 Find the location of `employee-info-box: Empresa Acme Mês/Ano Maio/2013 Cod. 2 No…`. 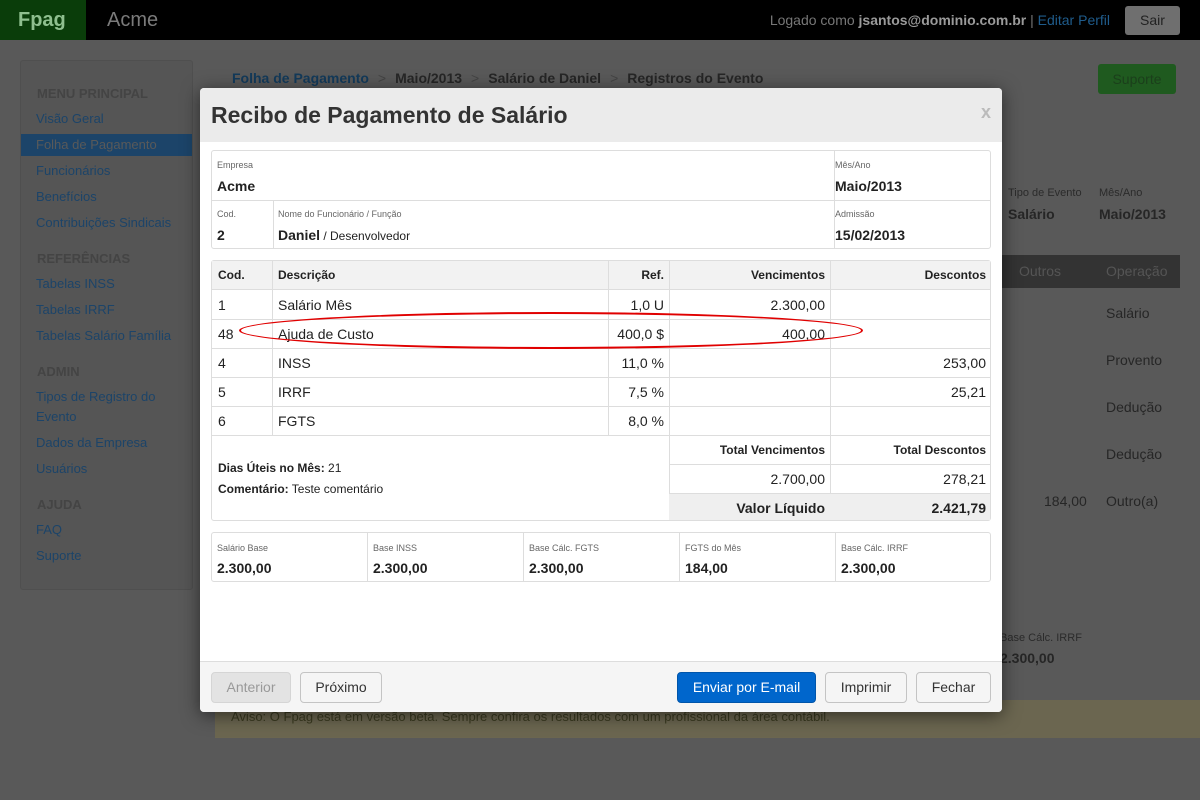

employee-info-box: Empresa Acme Mês/Ano Maio/2013 Cod. 2 No… is located at coordinates (601, 199).